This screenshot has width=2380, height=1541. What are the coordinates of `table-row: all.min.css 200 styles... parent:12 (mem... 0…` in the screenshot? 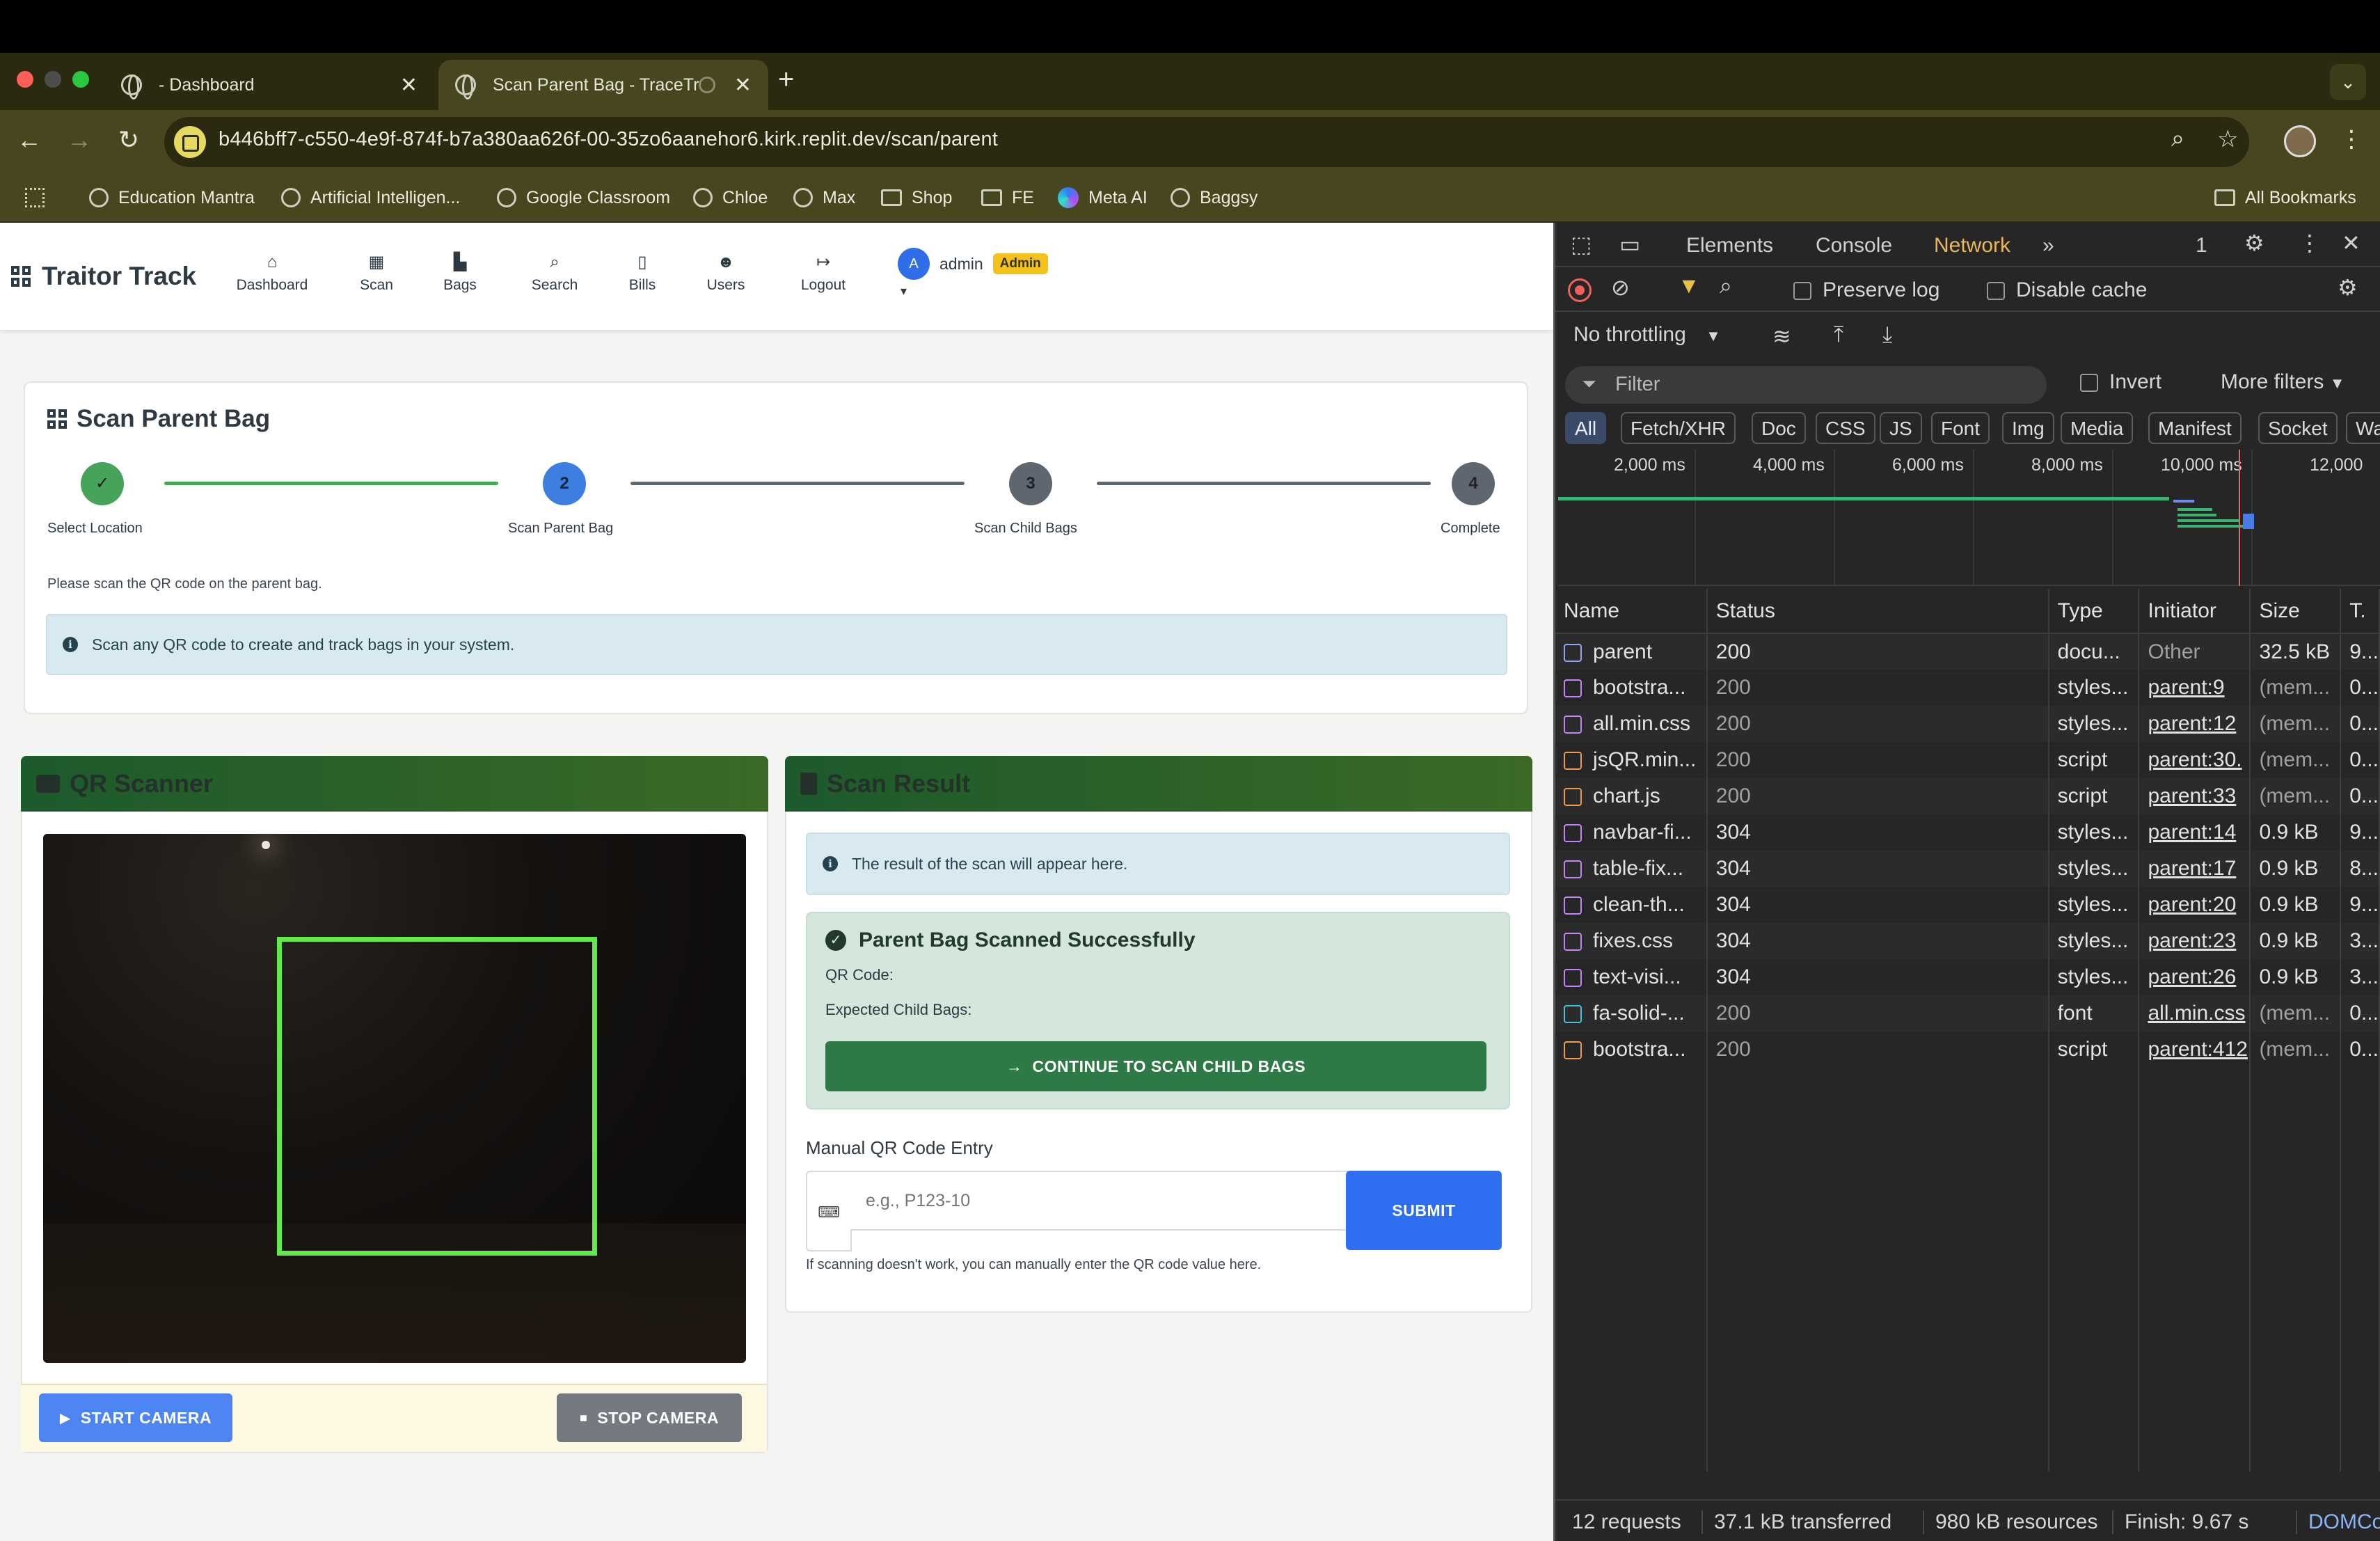 It's located at (1968, 724).